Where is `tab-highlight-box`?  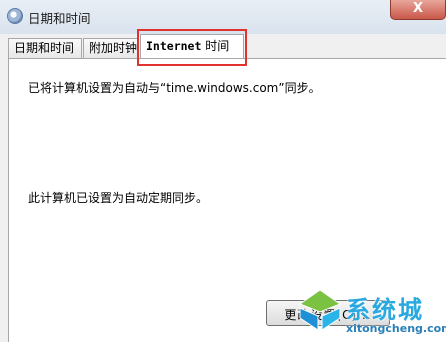
tab-highlight-box is located at coordinates (192, 47).